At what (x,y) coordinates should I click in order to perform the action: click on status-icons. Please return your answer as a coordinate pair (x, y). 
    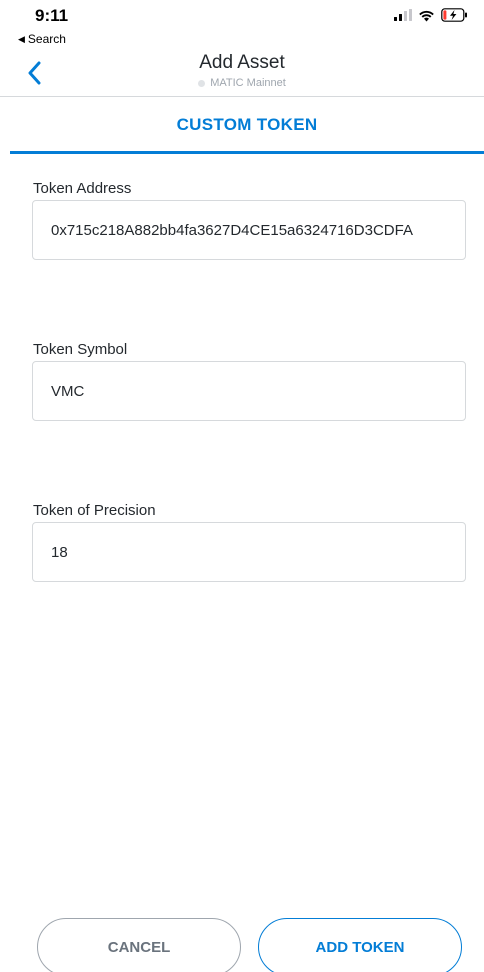
    Looking at the image, I should click on (431, 15).